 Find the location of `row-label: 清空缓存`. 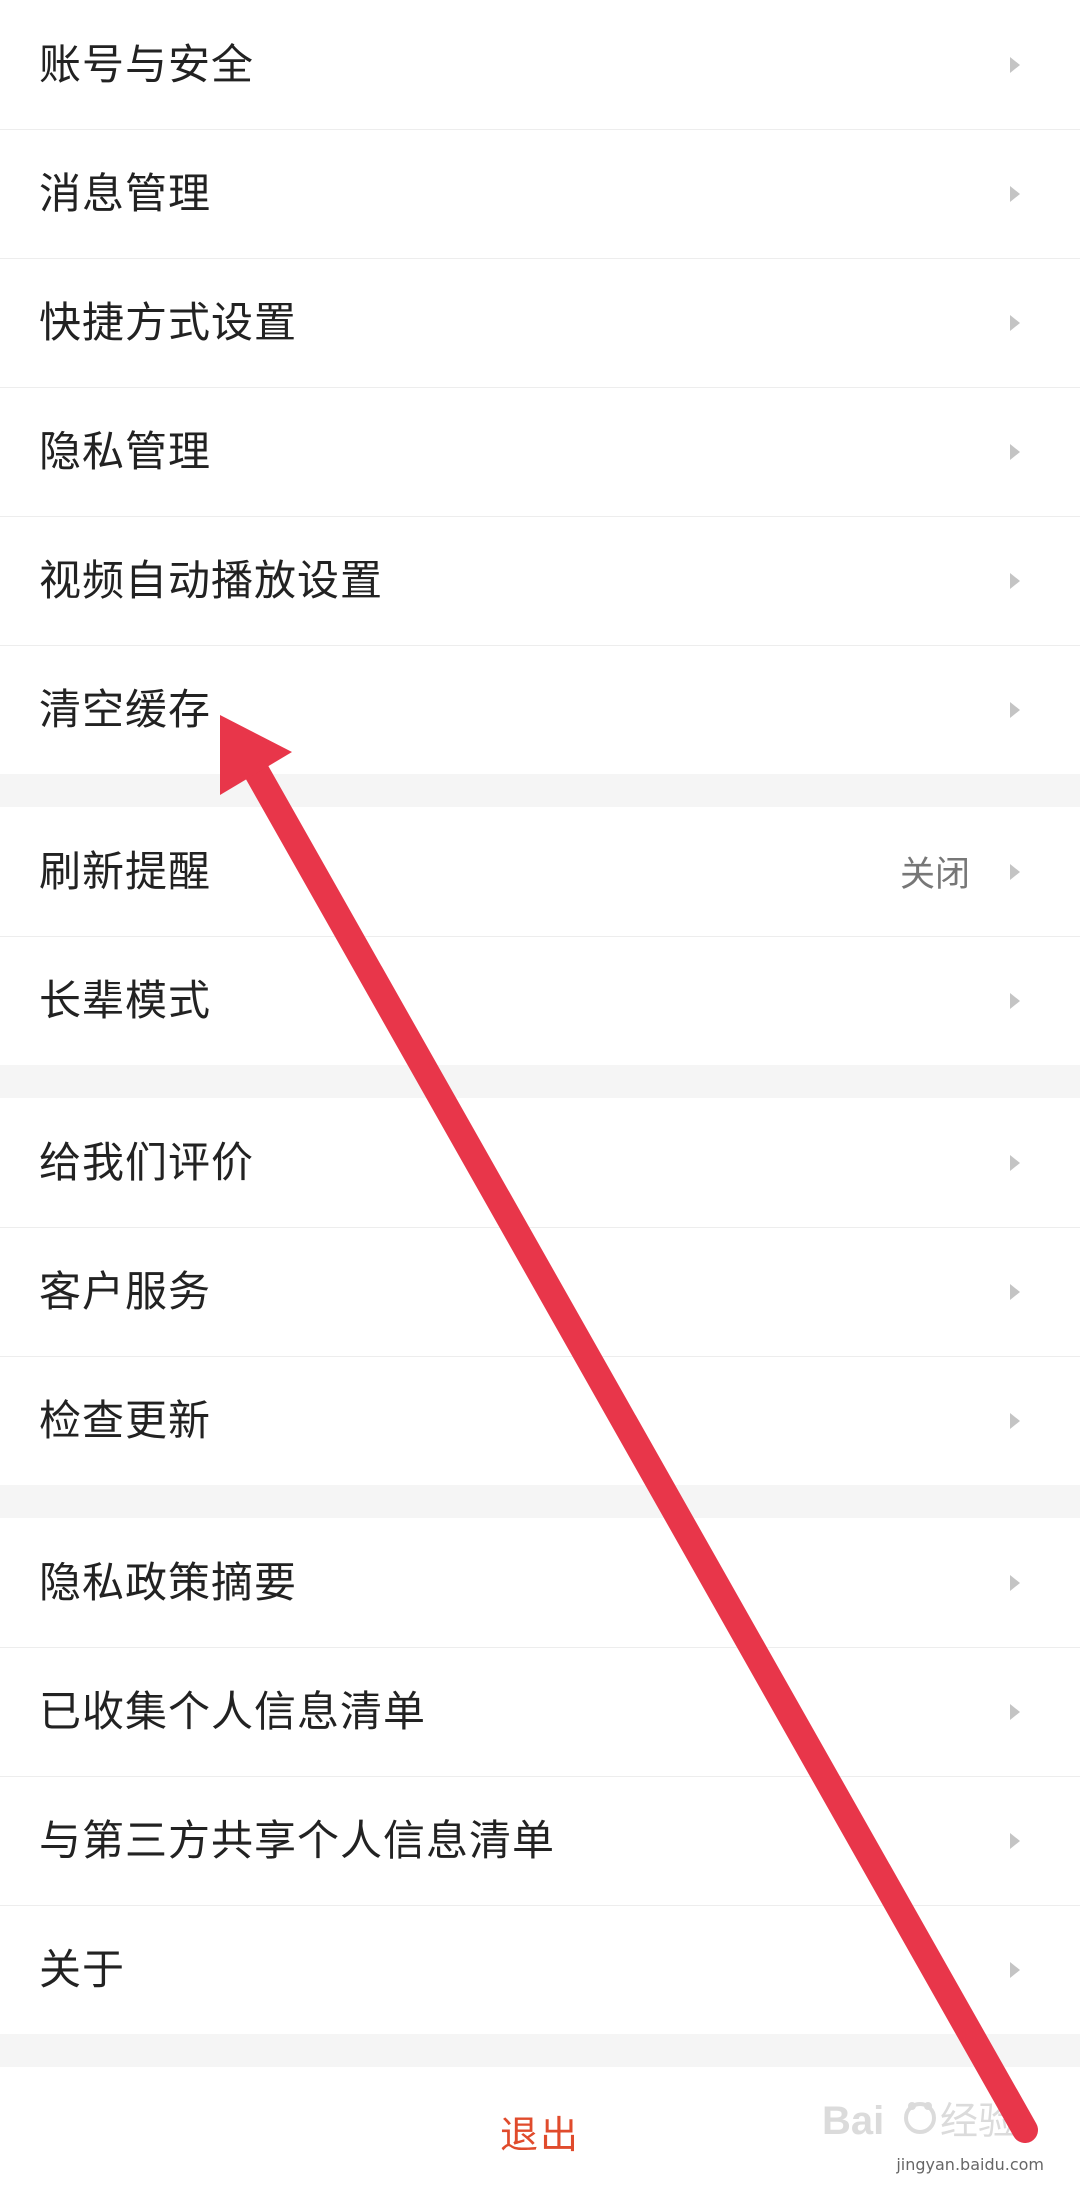

row-label: 清空缓存 is located at coordinates (125, 709).